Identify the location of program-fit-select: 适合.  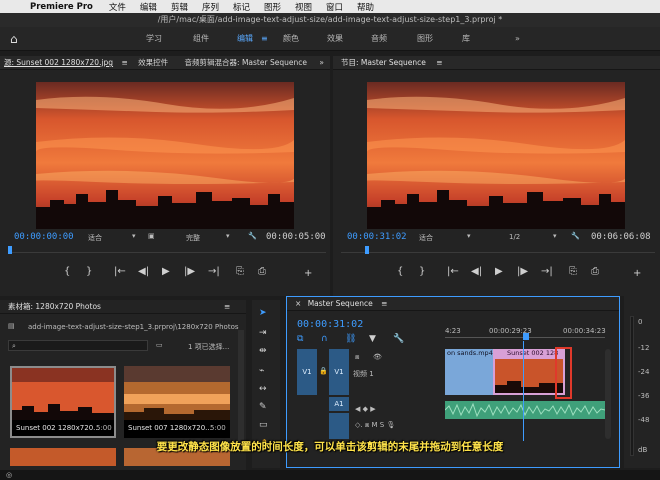
(426, 238).